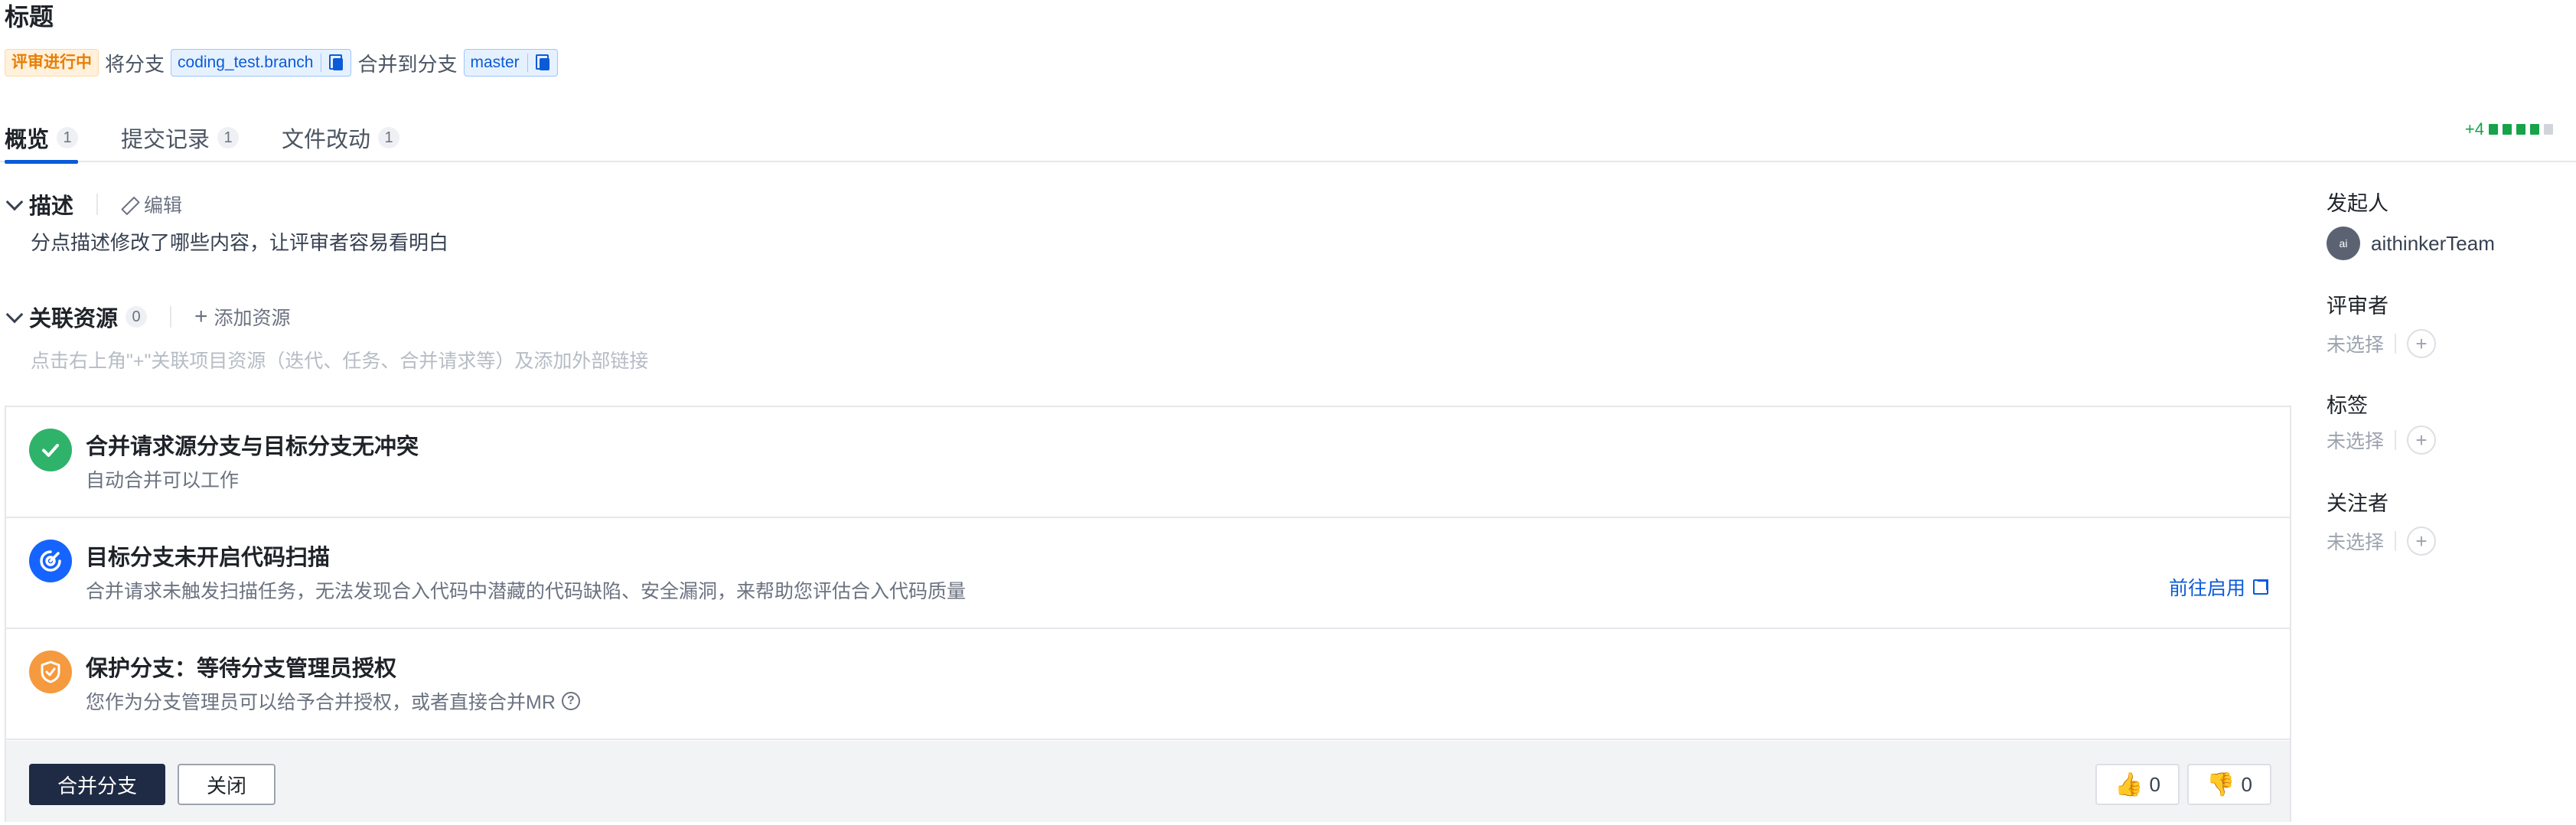  Describe the element at coordinates (2422, 541) in the screenshot. I see `add-watcher-button: +` at that location.